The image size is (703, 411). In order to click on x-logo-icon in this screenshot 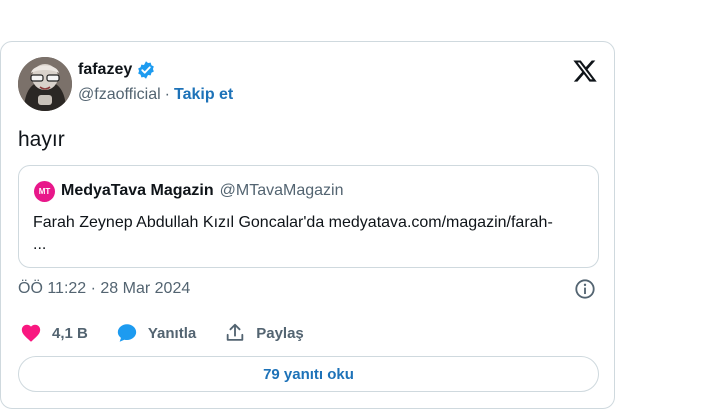, I will do `click(585, 71)`.